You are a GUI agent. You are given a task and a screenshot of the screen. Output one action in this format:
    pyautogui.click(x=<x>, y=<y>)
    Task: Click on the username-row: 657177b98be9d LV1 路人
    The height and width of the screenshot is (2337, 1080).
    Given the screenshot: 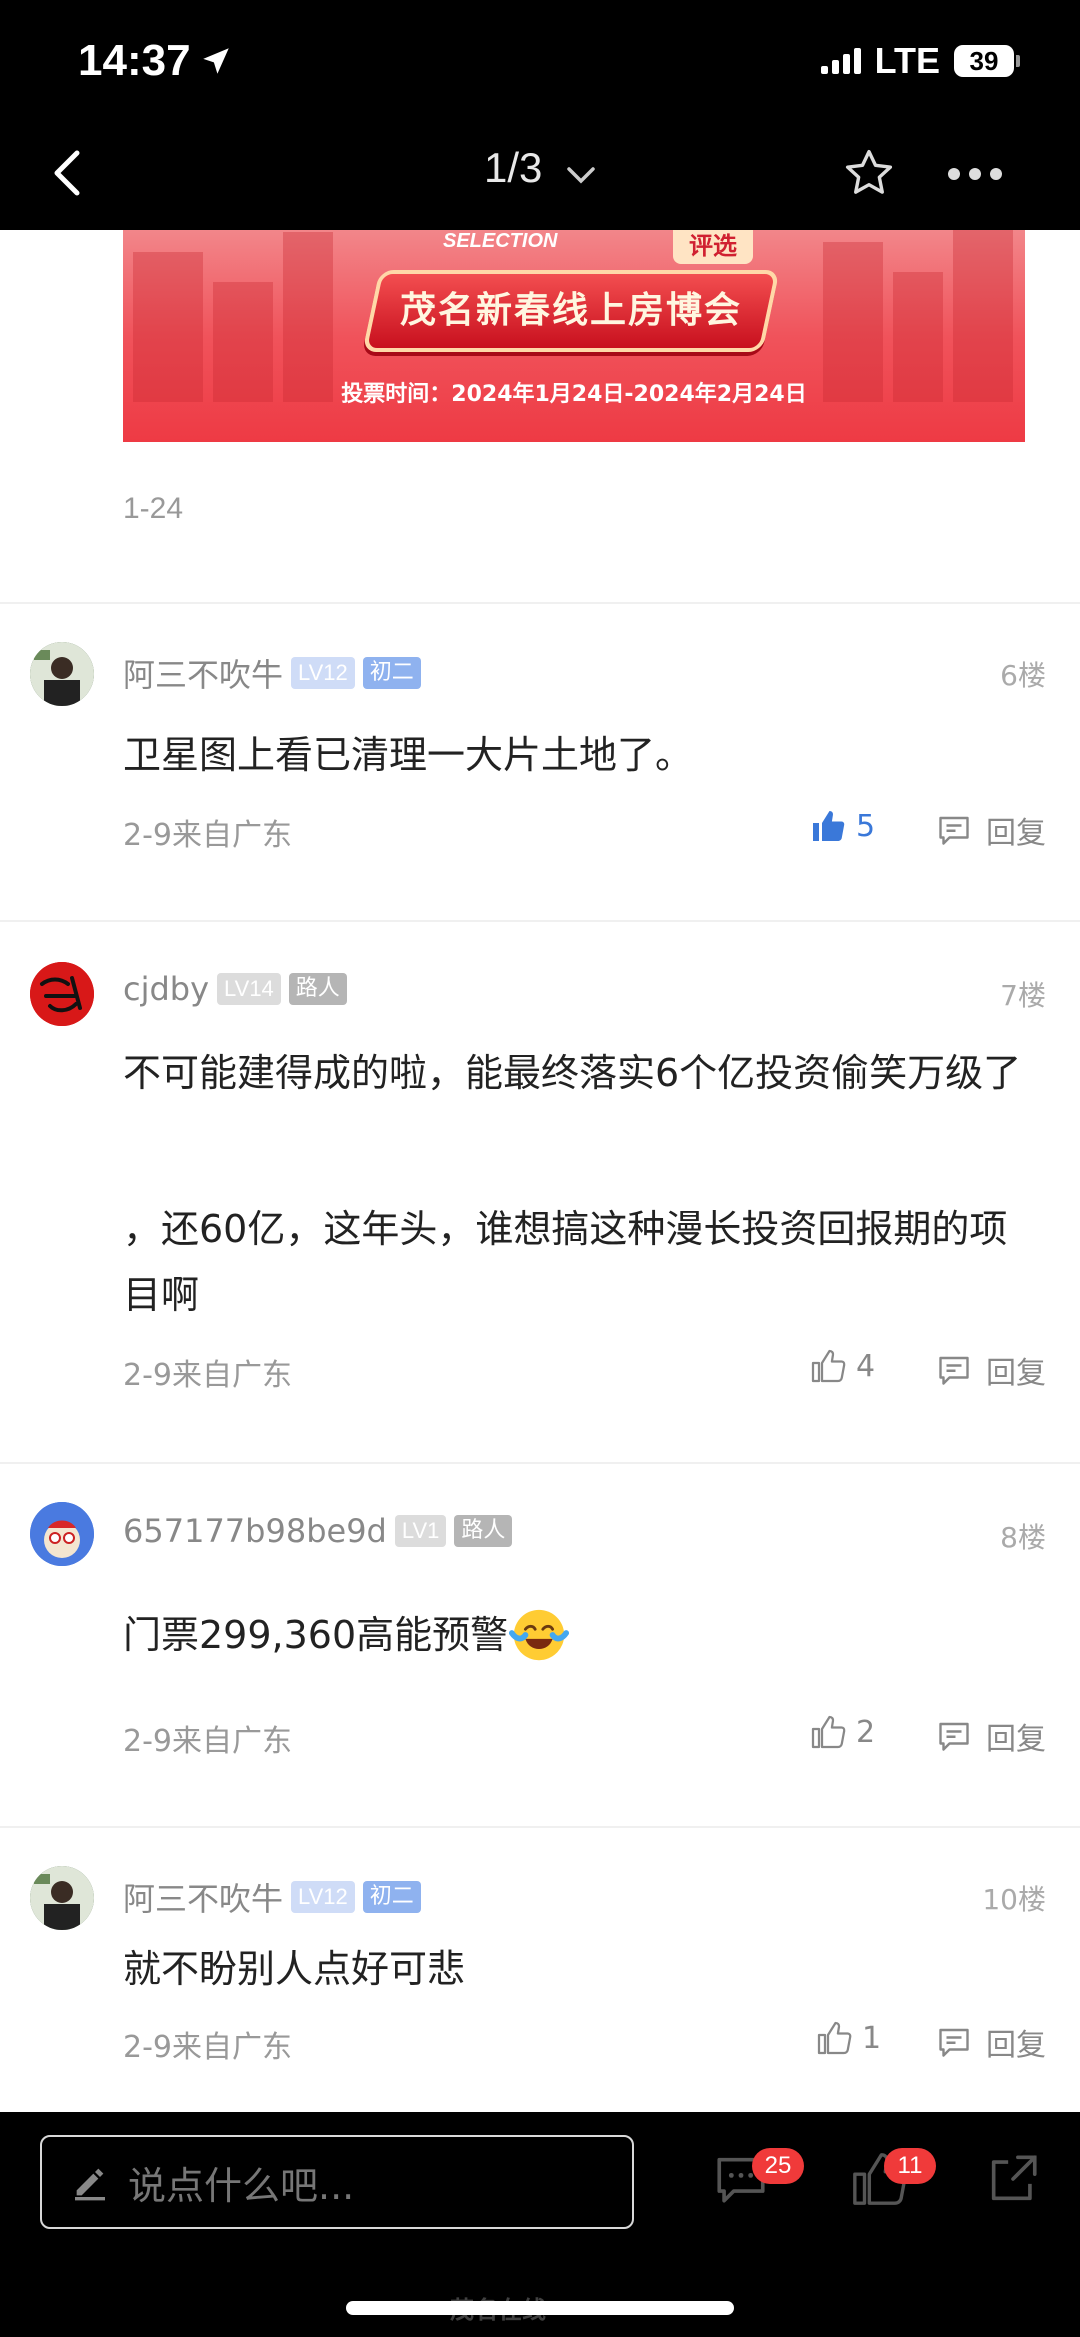 What is the action you would take?
    pyautogui.click(x=318, y=1531)
    